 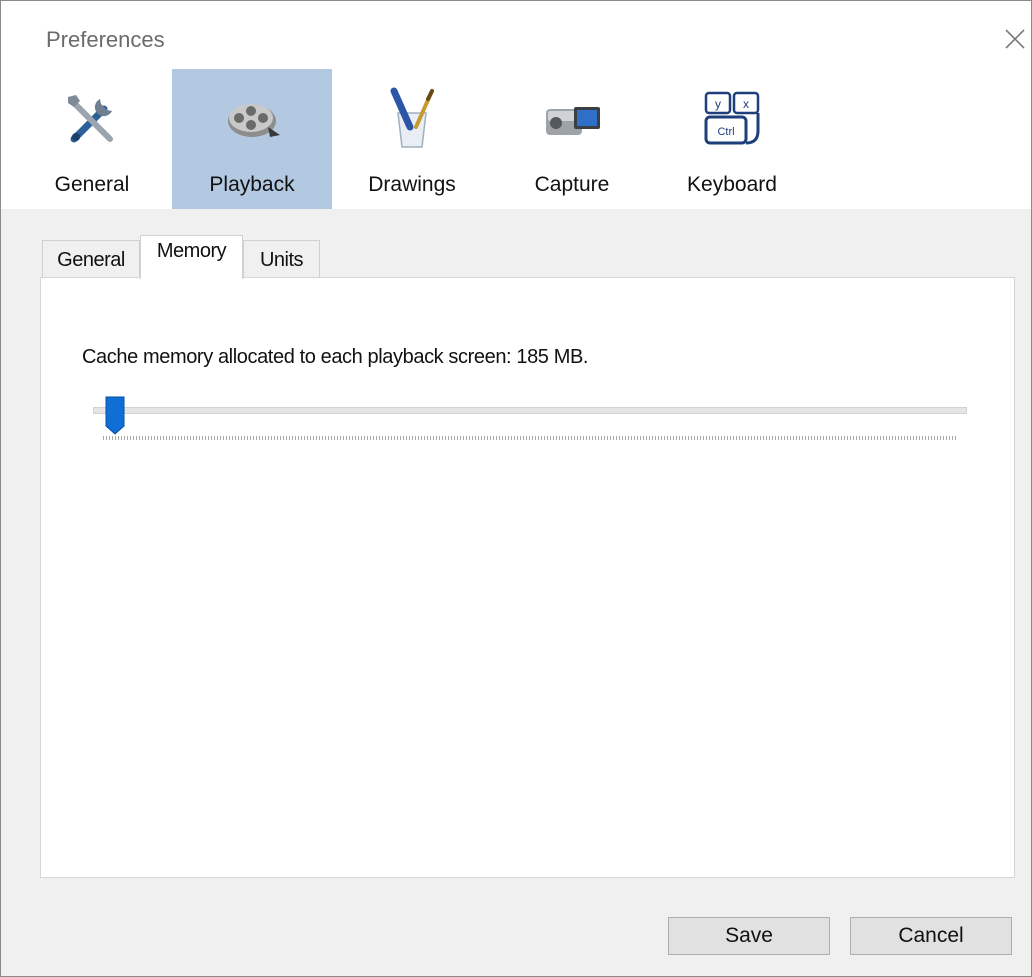 What do you see at coordinates (1014, 39) in the screenshot?
I see `close-icon` at bounding box center [1014, 39].